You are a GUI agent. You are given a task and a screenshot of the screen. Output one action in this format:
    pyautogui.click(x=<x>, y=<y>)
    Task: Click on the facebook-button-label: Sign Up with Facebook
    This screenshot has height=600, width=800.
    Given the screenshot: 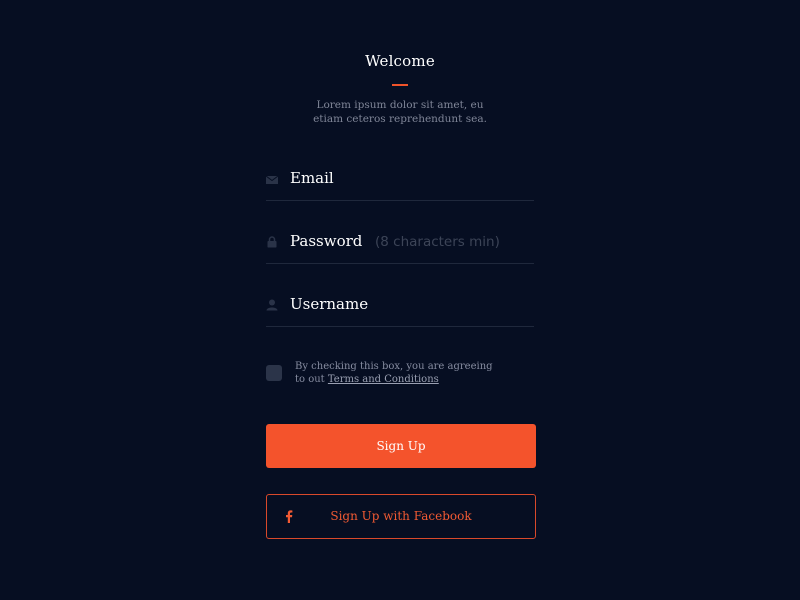 What is the action you would take?
    pyautogui.click(x=401, y=516)
    